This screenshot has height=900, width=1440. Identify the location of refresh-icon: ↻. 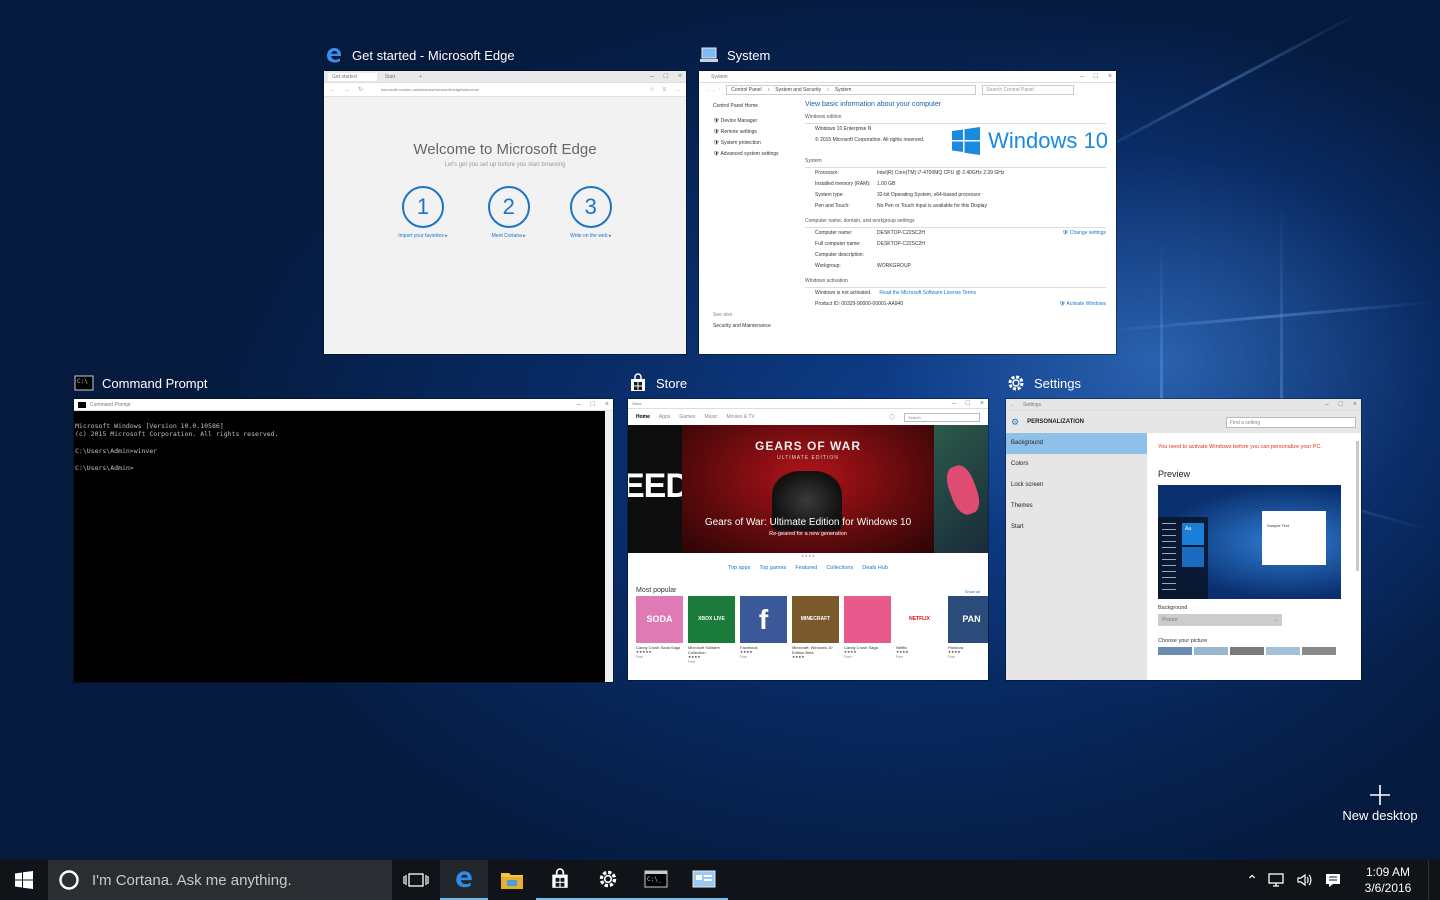
(360, 89).